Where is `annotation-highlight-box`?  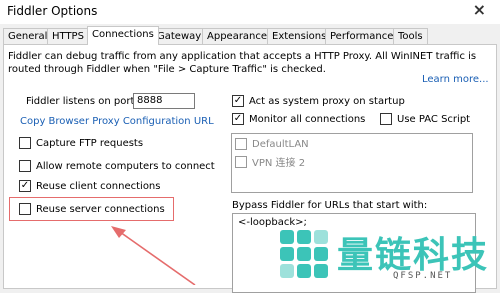 annotation-highlight-box is located at coordinates (91, 209).